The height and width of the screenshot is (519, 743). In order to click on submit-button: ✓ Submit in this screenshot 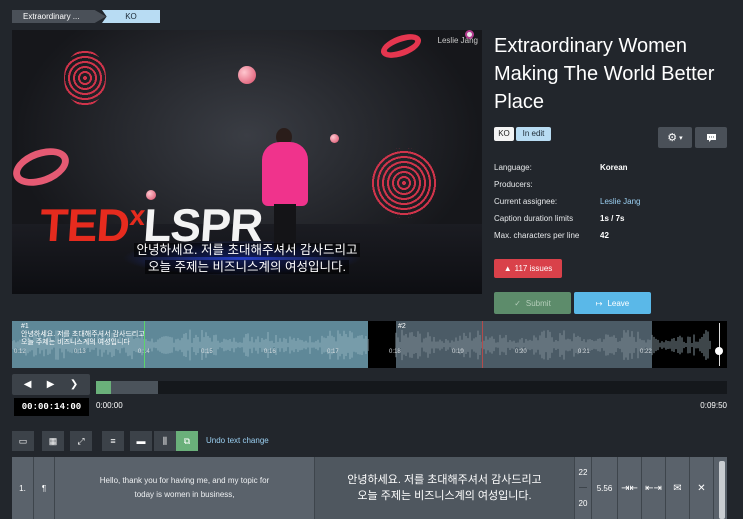, I will do `click(532, 303)`.